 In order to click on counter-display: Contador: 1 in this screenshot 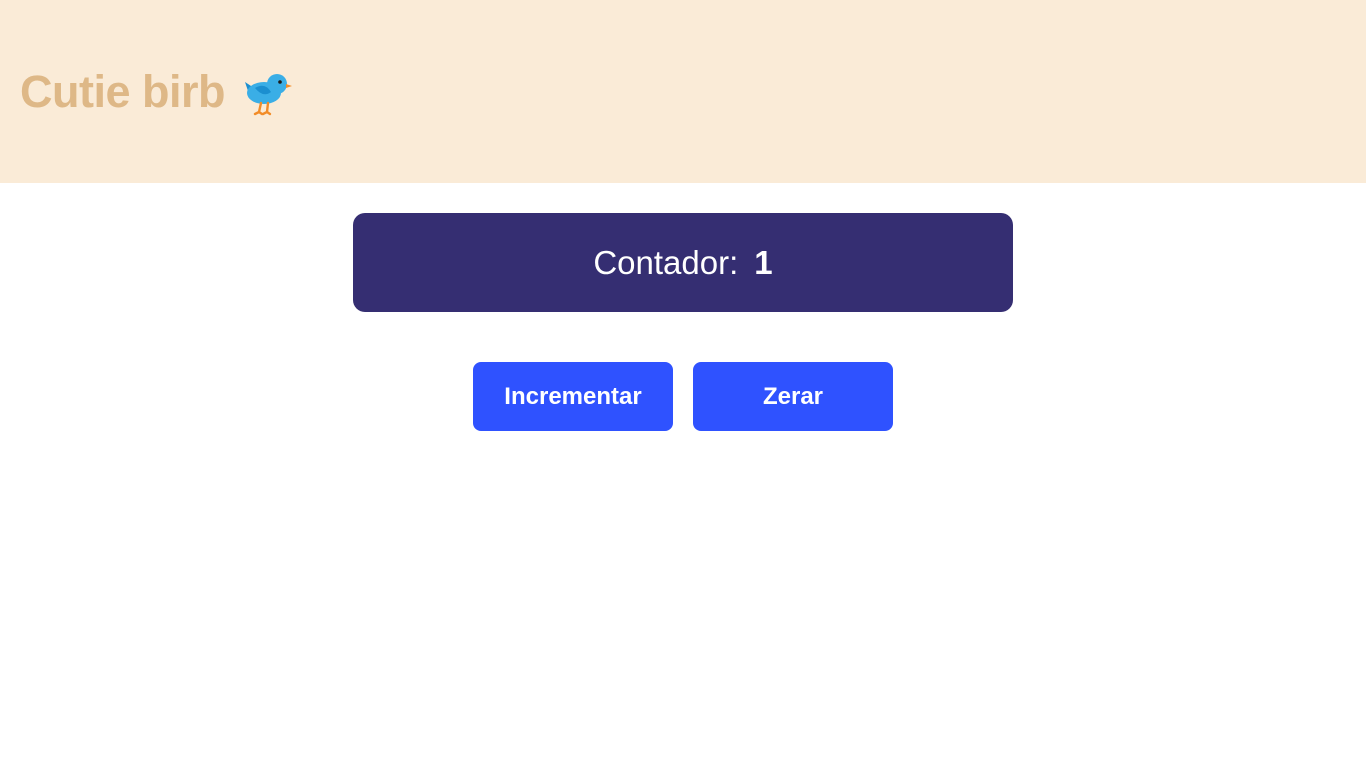, I will do `click(683, 262)`.